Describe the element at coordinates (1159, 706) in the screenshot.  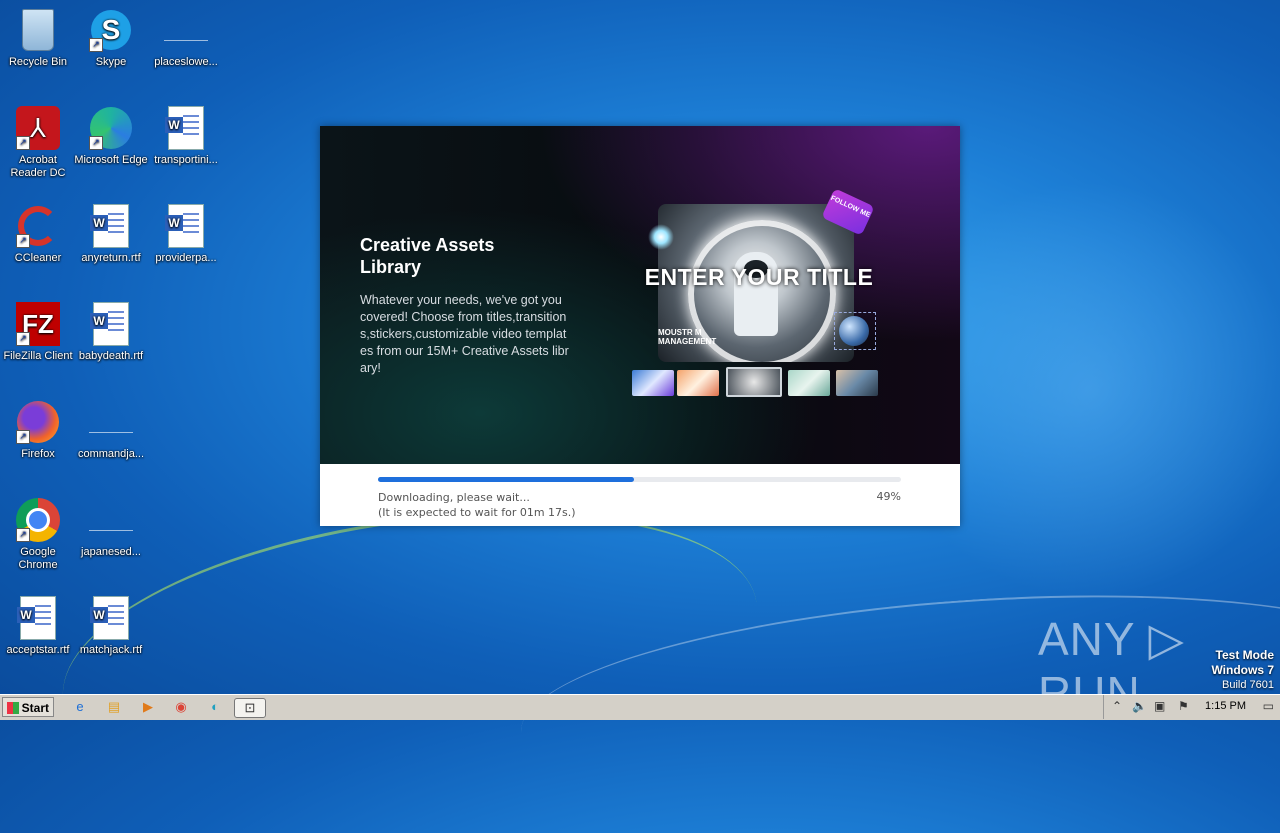
I see `network-icon: ▣` at that location.